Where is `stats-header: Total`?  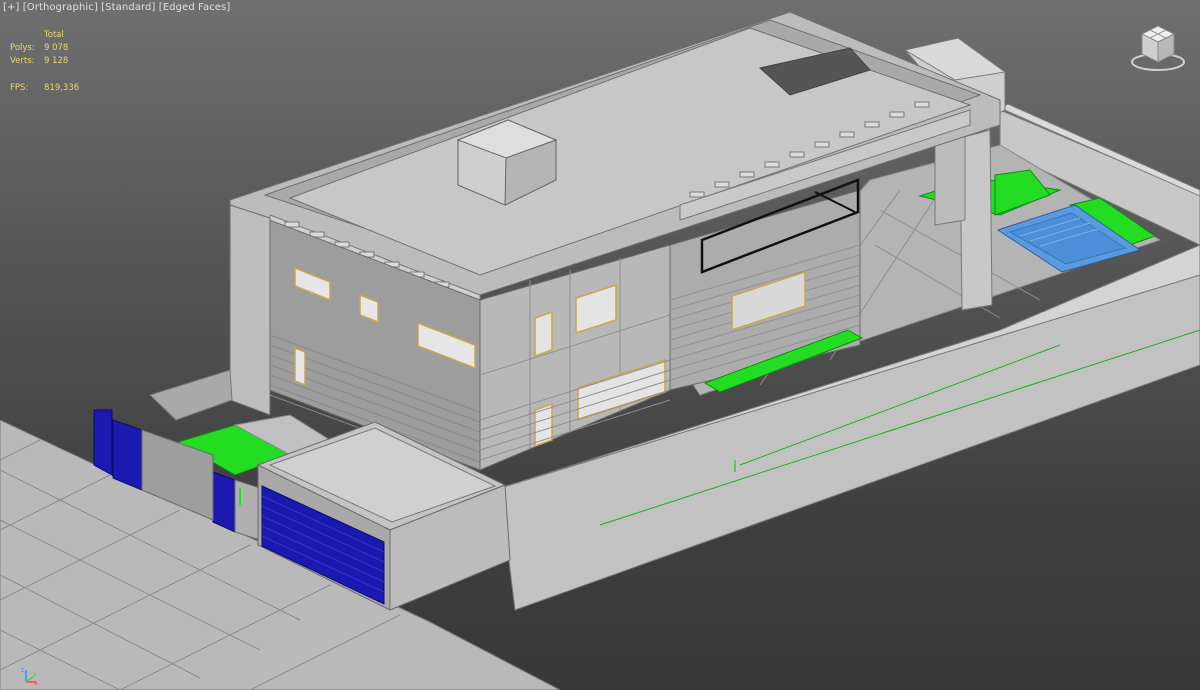
stats-header: Total is located at coordinates (54, 35).